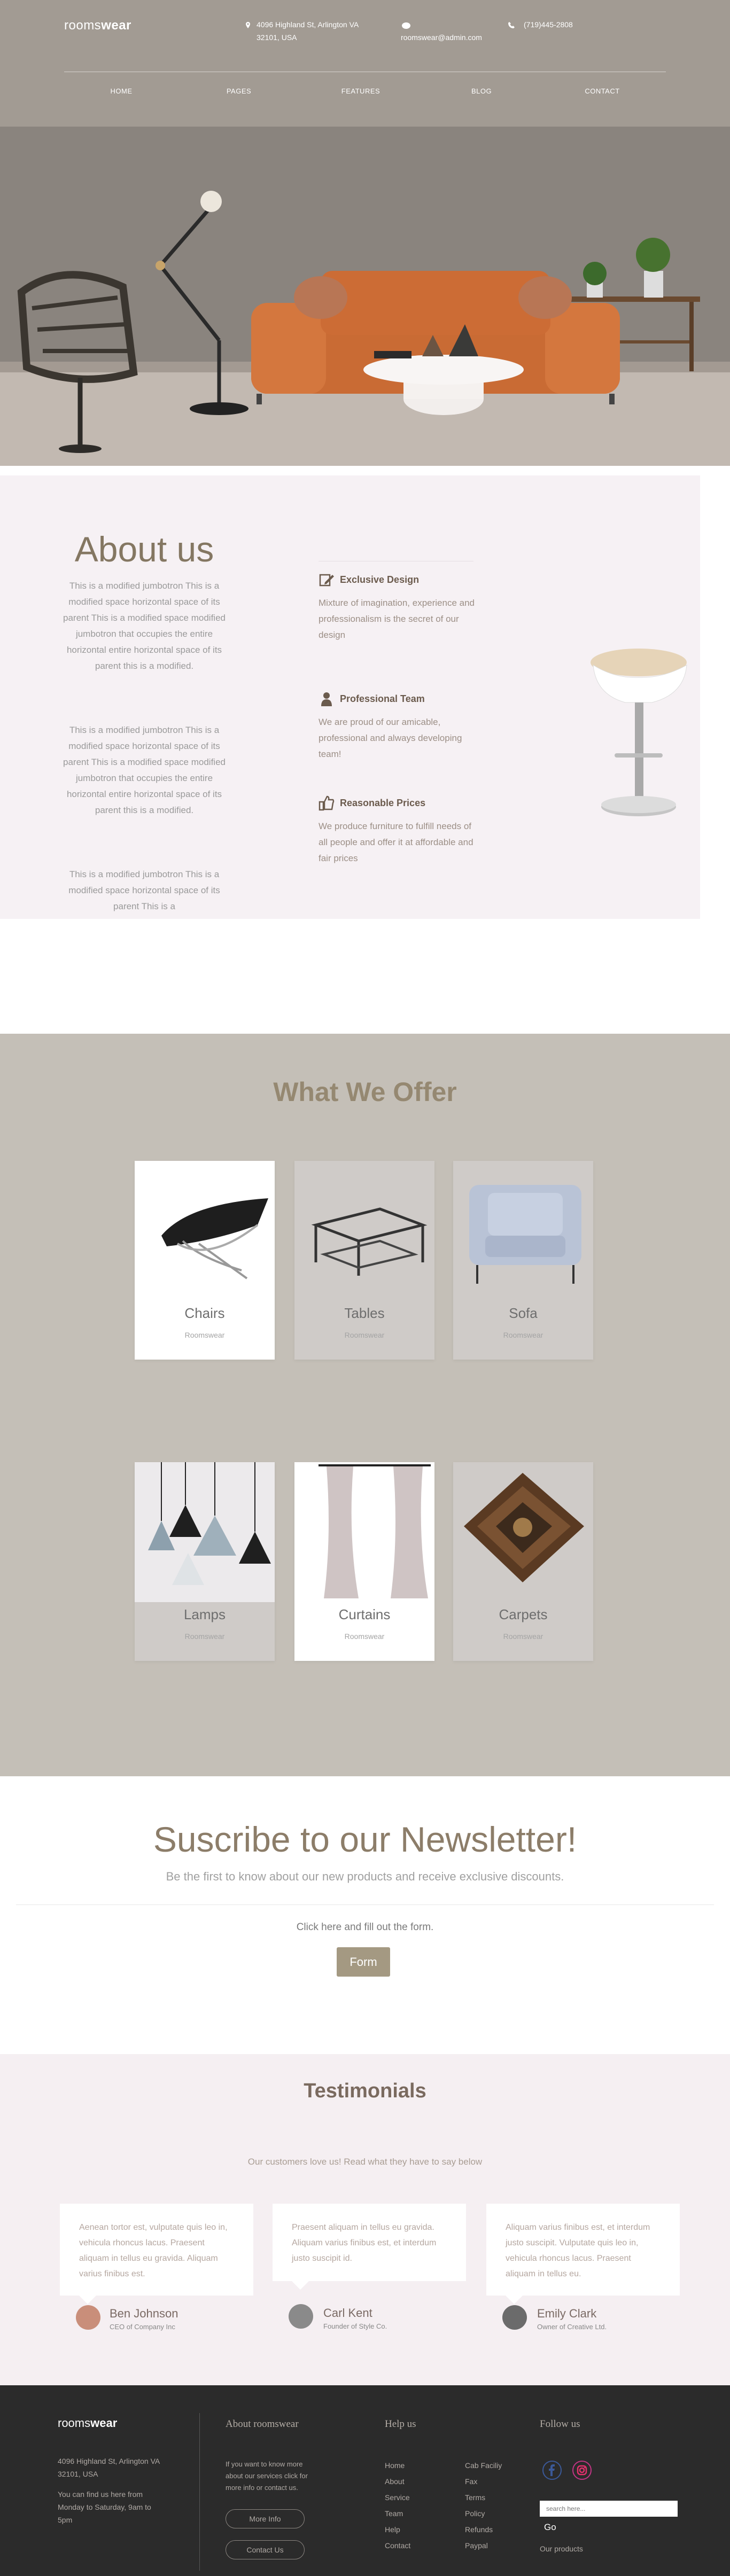  What do you see at coordinates (395, 2465) in the screenshot?
I see `footer-link-home: Home` at bounding box center [395, 2465].